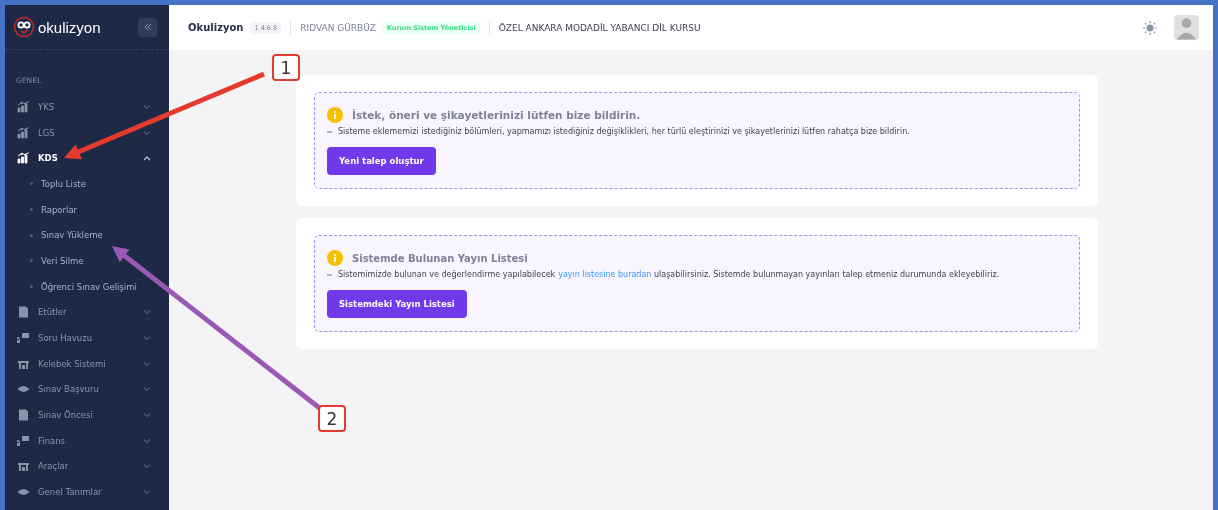  What do you see at coordinates (87, 235) in the screenshot?
I see `submenu-item: Sınav Yükleme` at bounding box center [87, 235].